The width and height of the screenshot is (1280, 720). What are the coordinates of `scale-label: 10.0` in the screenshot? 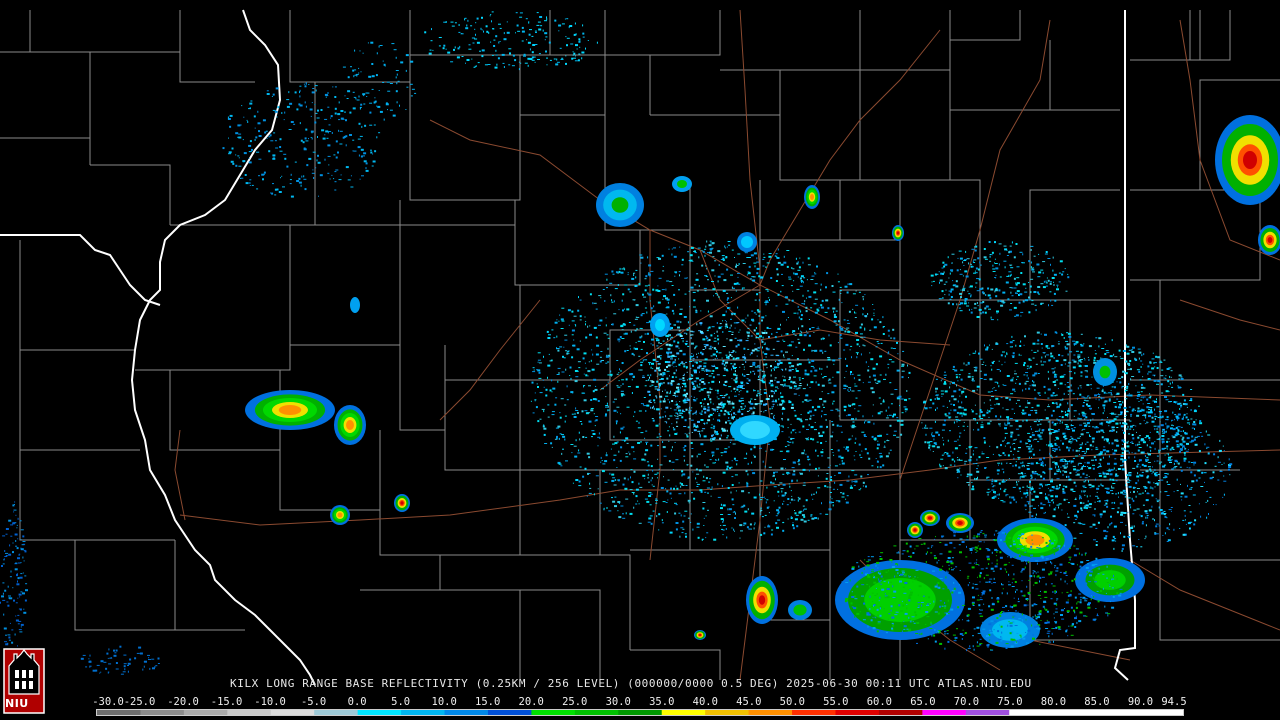 It's located at (444, 702).